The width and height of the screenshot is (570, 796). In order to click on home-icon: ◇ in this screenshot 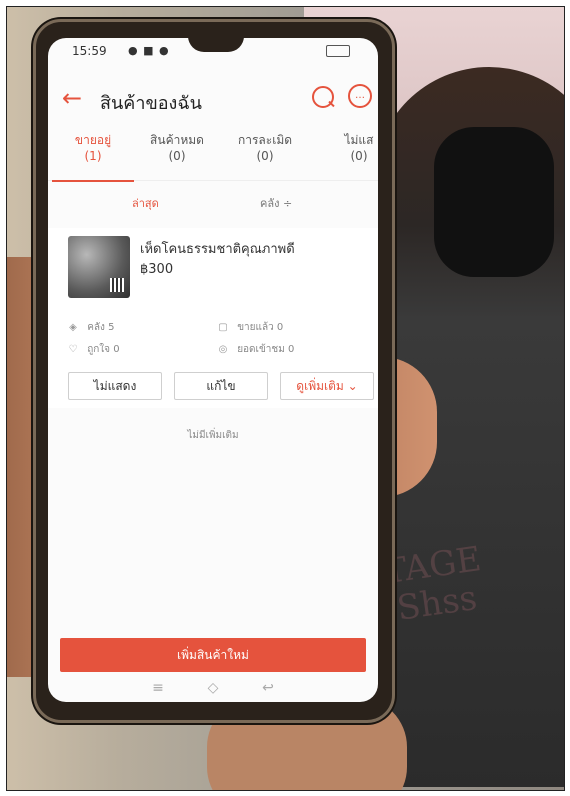, I will do `click(213, 688)`.